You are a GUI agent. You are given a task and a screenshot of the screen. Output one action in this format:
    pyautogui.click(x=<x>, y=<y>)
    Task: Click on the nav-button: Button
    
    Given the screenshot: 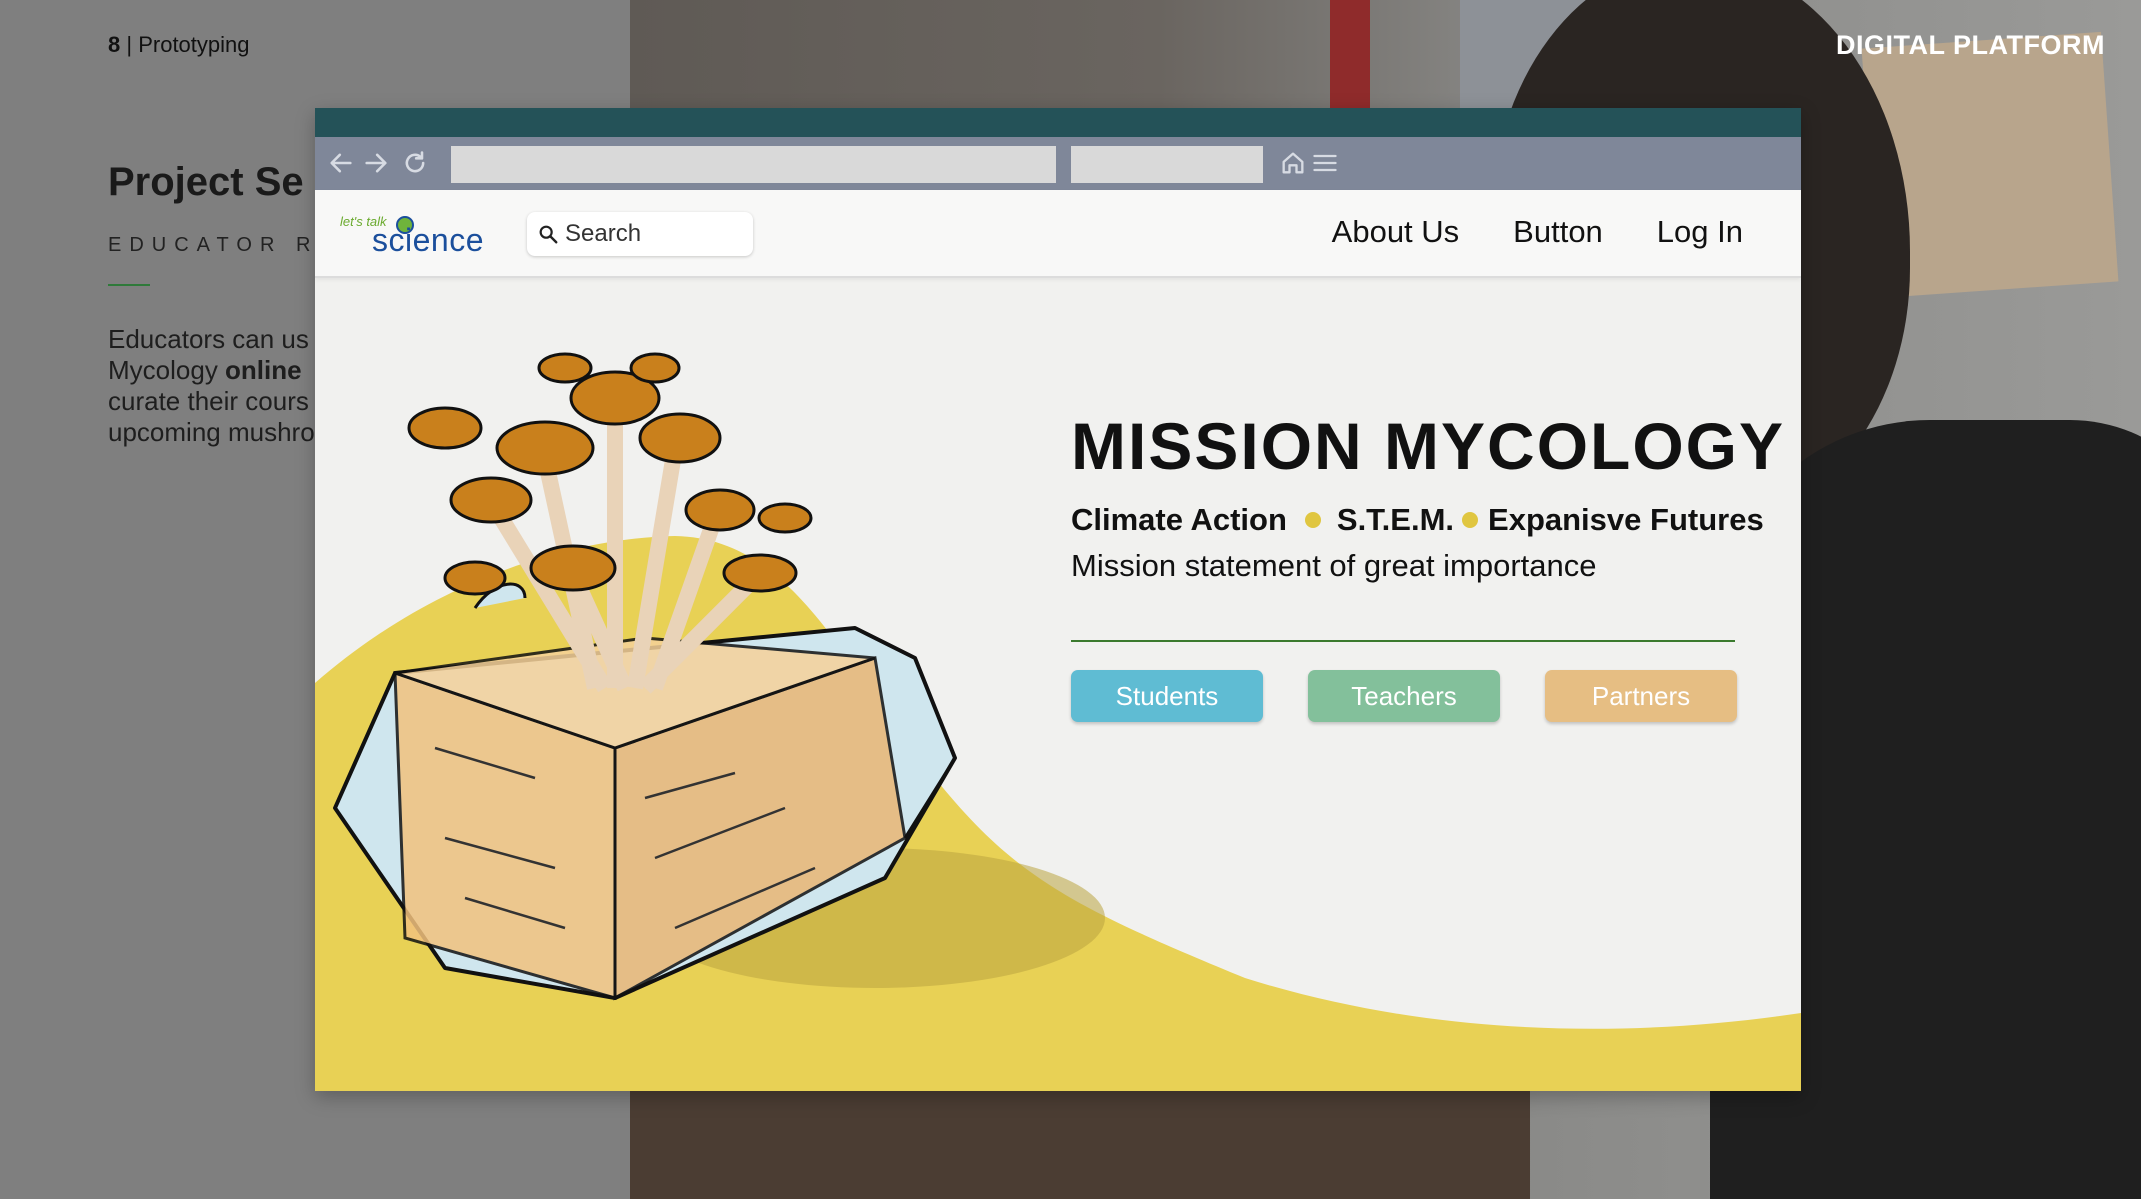 What is the action you would take?
    pyautogui.click(x=1558, y=232)
    